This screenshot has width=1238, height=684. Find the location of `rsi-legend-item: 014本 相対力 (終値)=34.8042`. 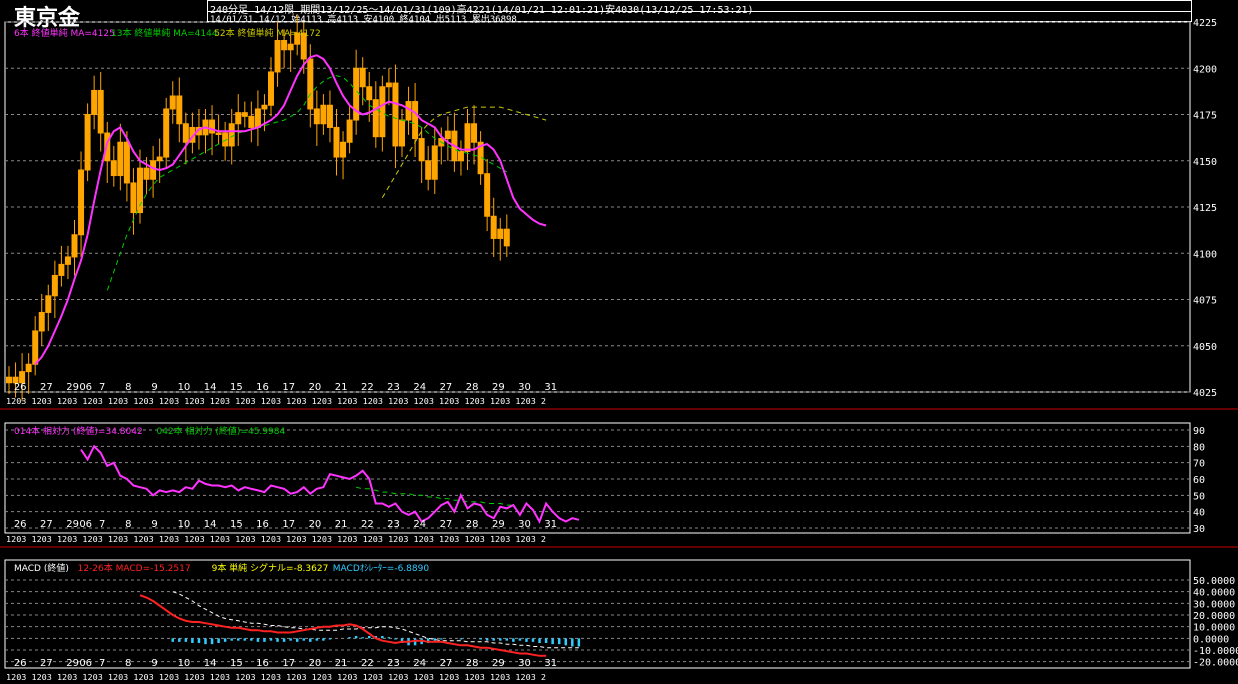

rsi-legend-item: 014本 相対力 (終値)=34.8042 is located at coordinates (78, 431).